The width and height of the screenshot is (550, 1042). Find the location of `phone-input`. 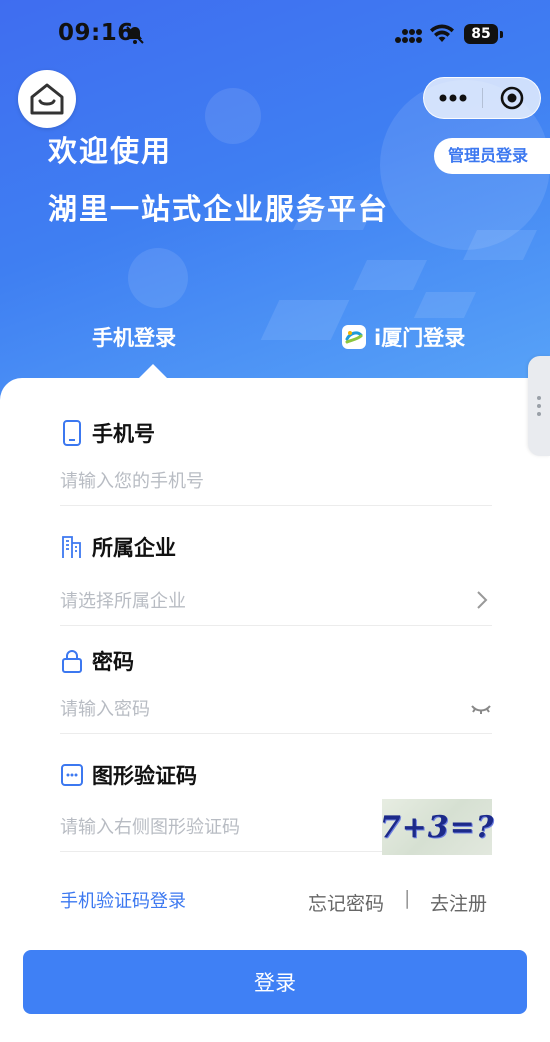

phone-input is located at coordinates (240, 481).